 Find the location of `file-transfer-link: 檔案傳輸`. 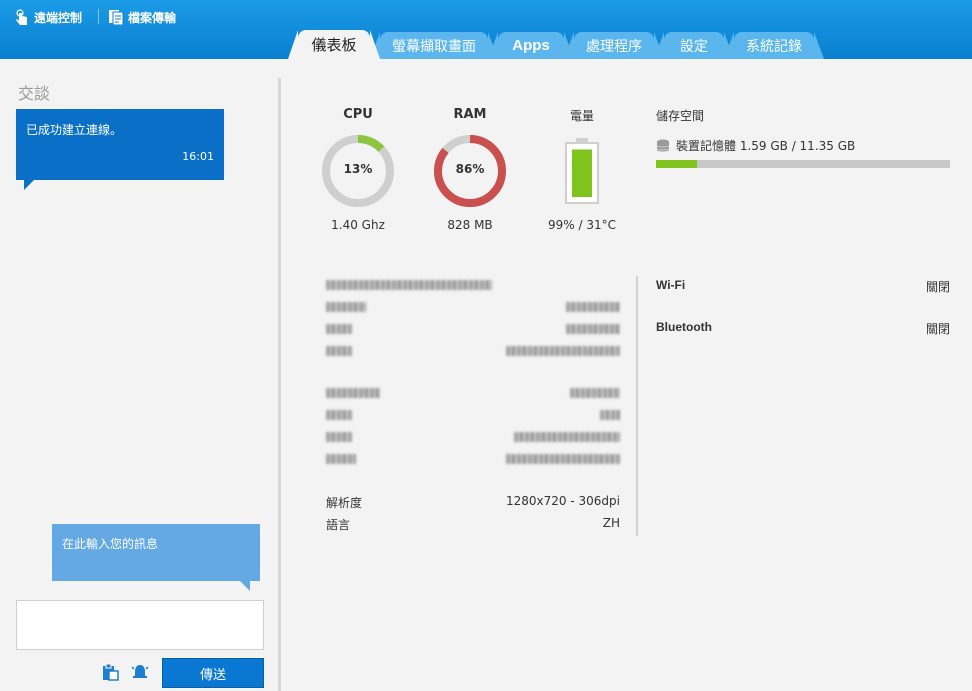

file-transfer-link: 檔案傳輸 is located at coordinates (142, 17).